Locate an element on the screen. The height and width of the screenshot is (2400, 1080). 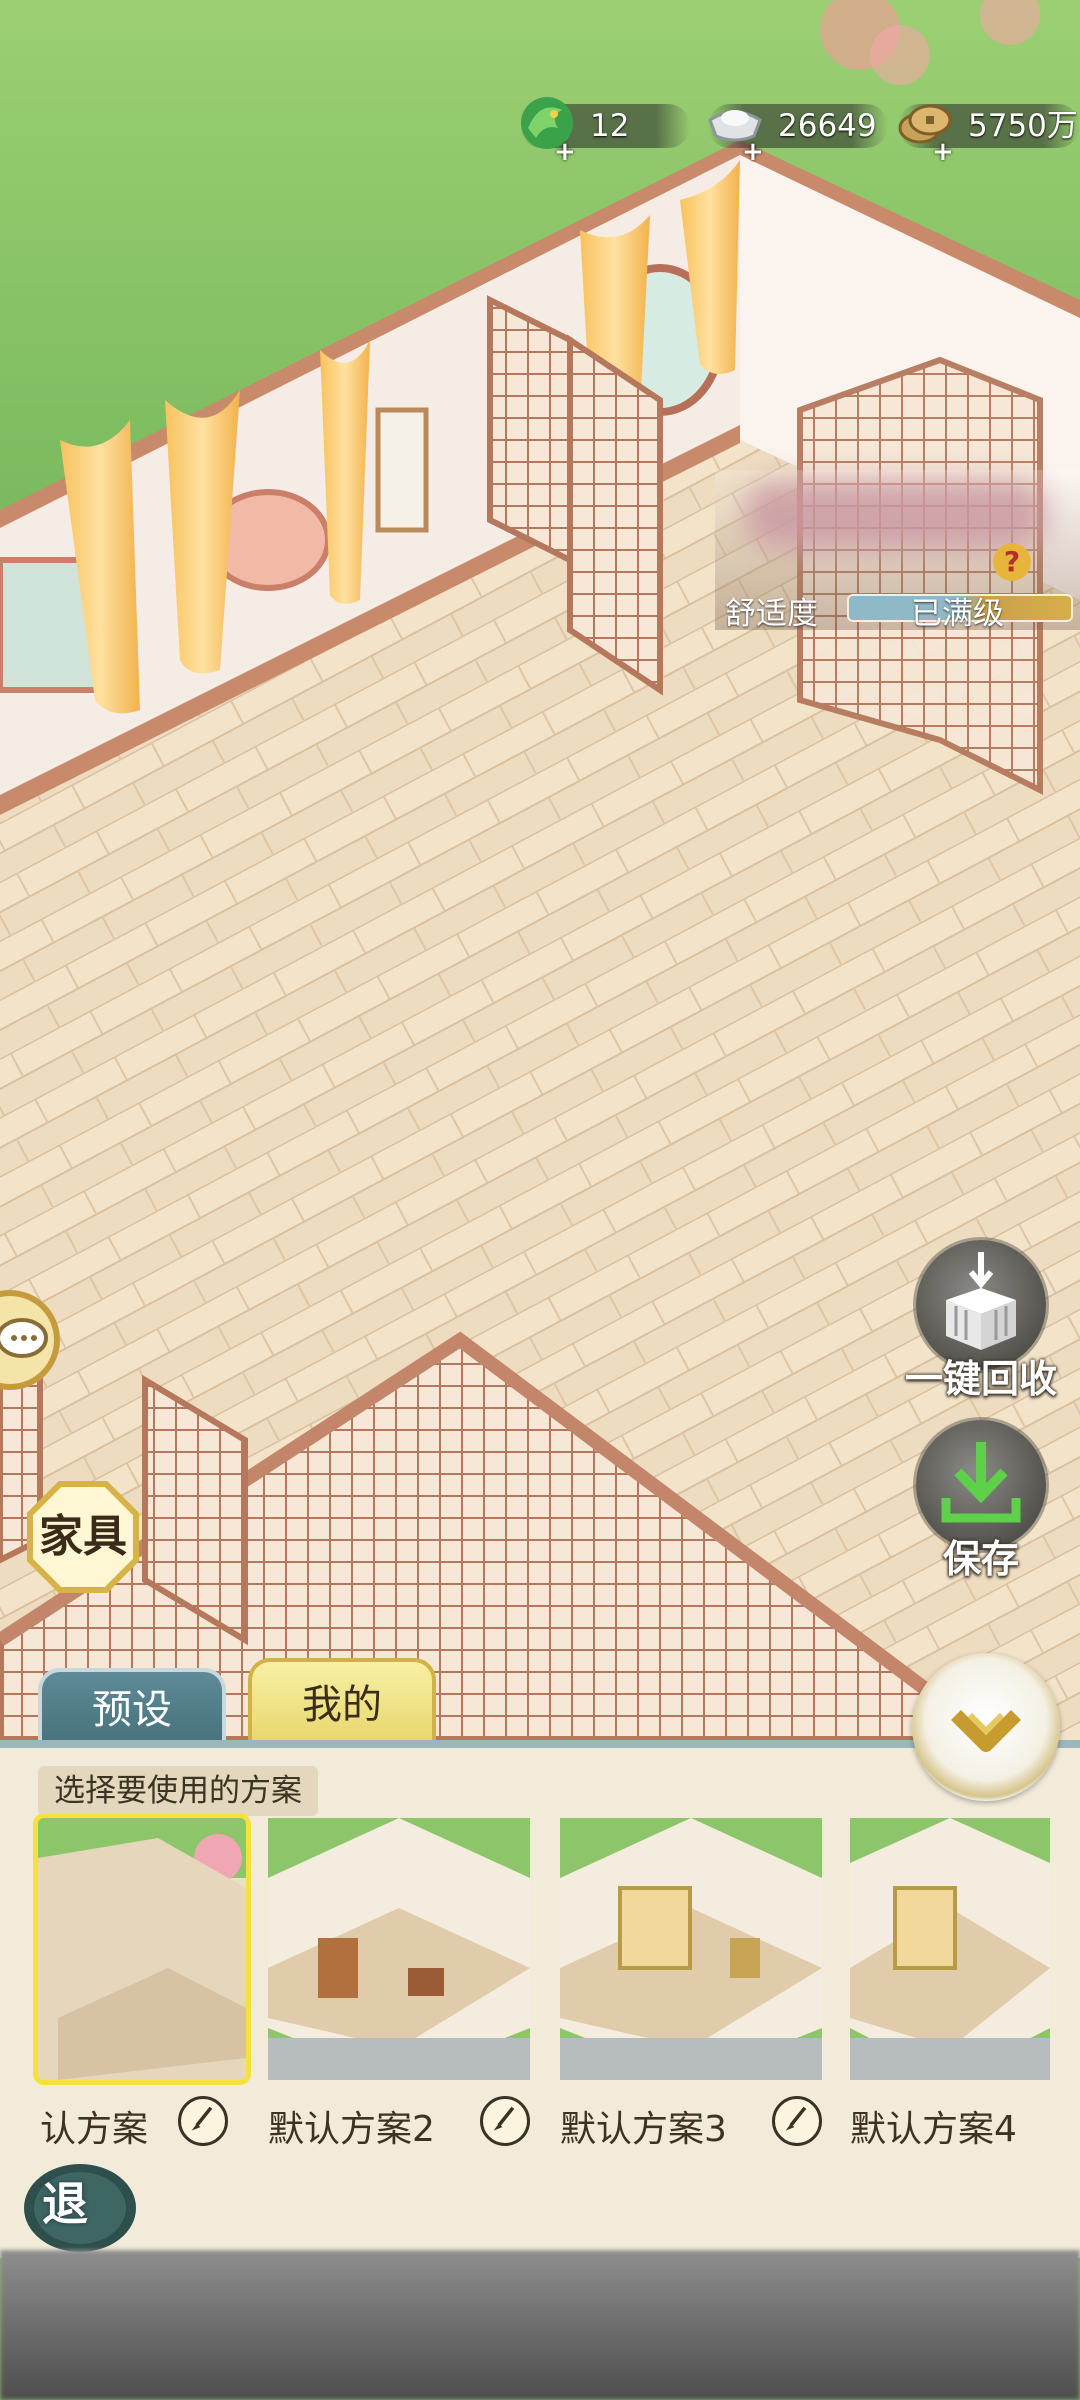
comfort-progress-bar: 已满级 is located at coordinates (960, 613).